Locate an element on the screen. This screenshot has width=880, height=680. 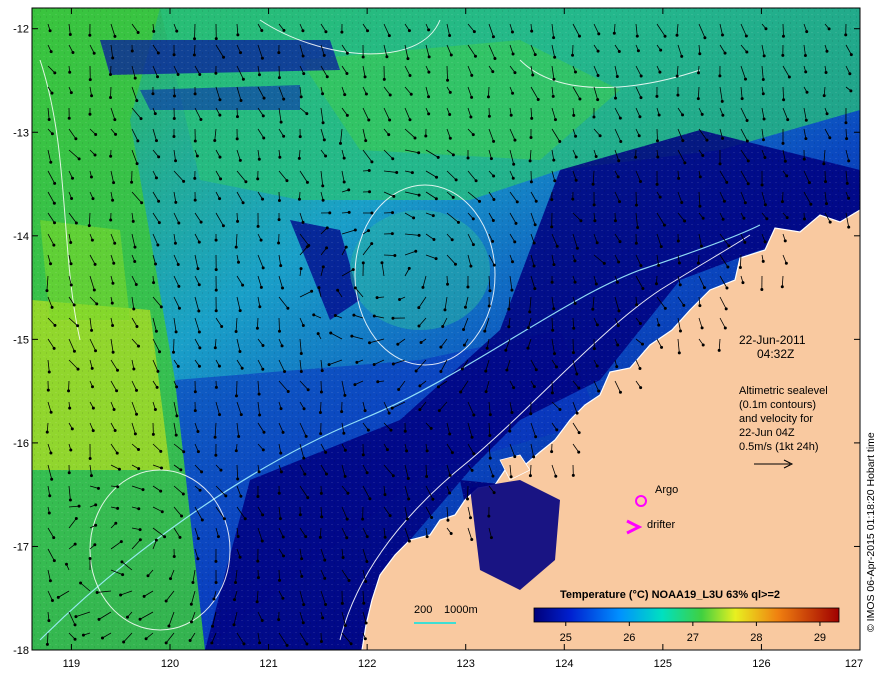
lat-tick-label: -12 is located at coordinates (21, 30).